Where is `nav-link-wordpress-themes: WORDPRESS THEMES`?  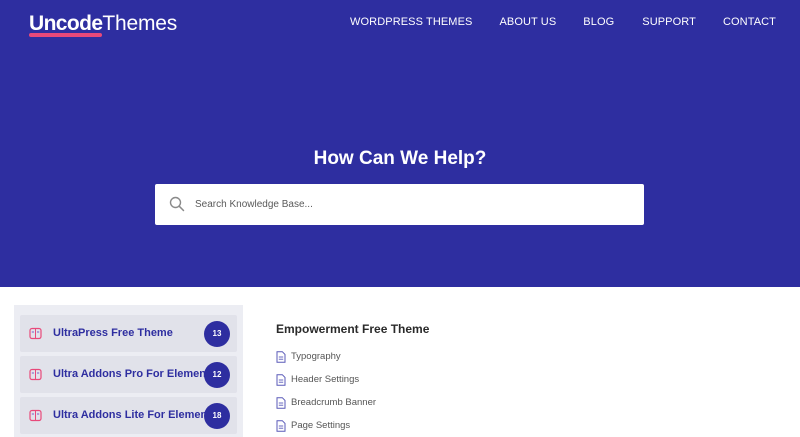
nav-link-wordpress-themes: WORDPRESS THEMES is located at coordinates (411, 22).